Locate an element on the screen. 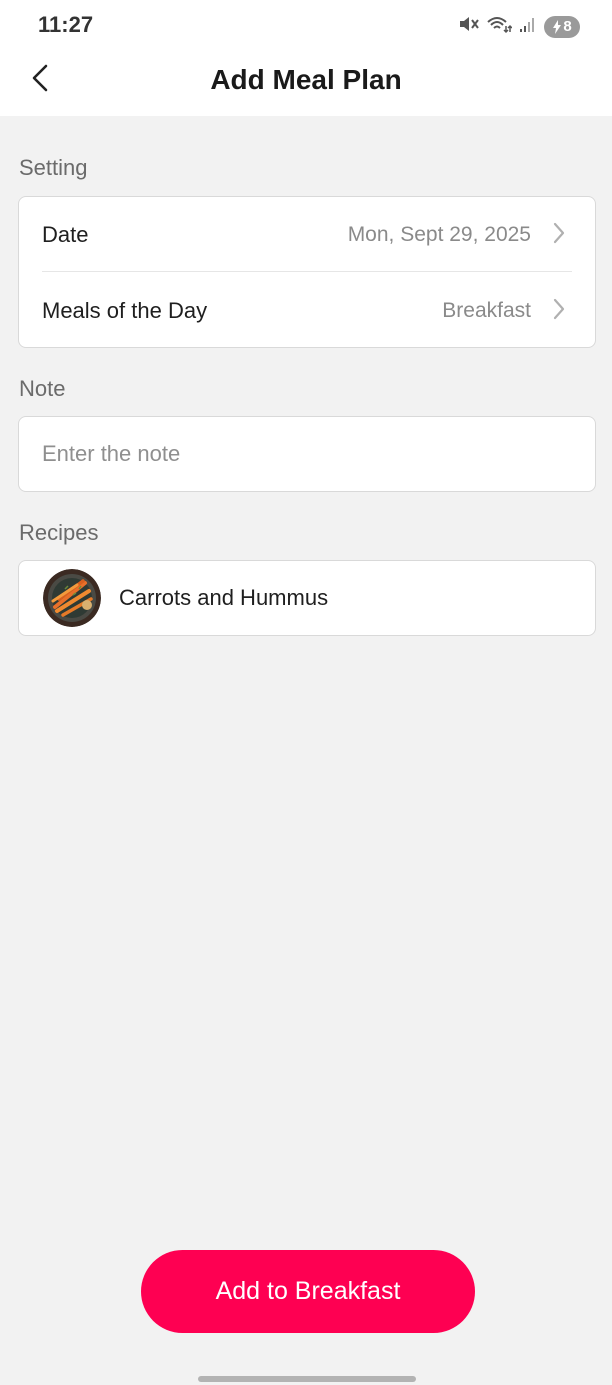  wifi-icon is located at coordinates (499, 26).